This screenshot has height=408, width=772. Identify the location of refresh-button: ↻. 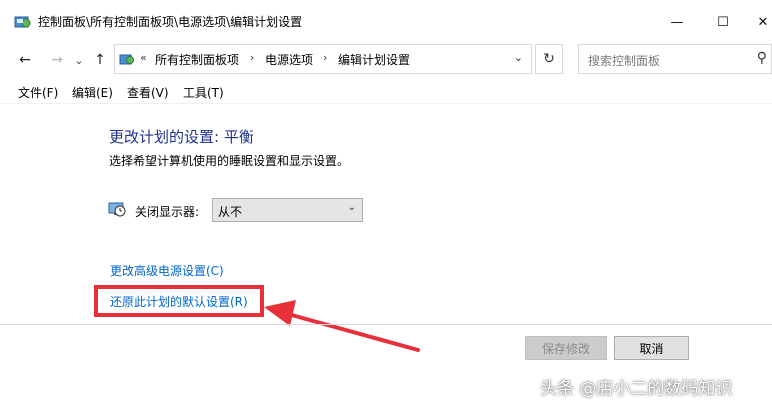
(549, 59).